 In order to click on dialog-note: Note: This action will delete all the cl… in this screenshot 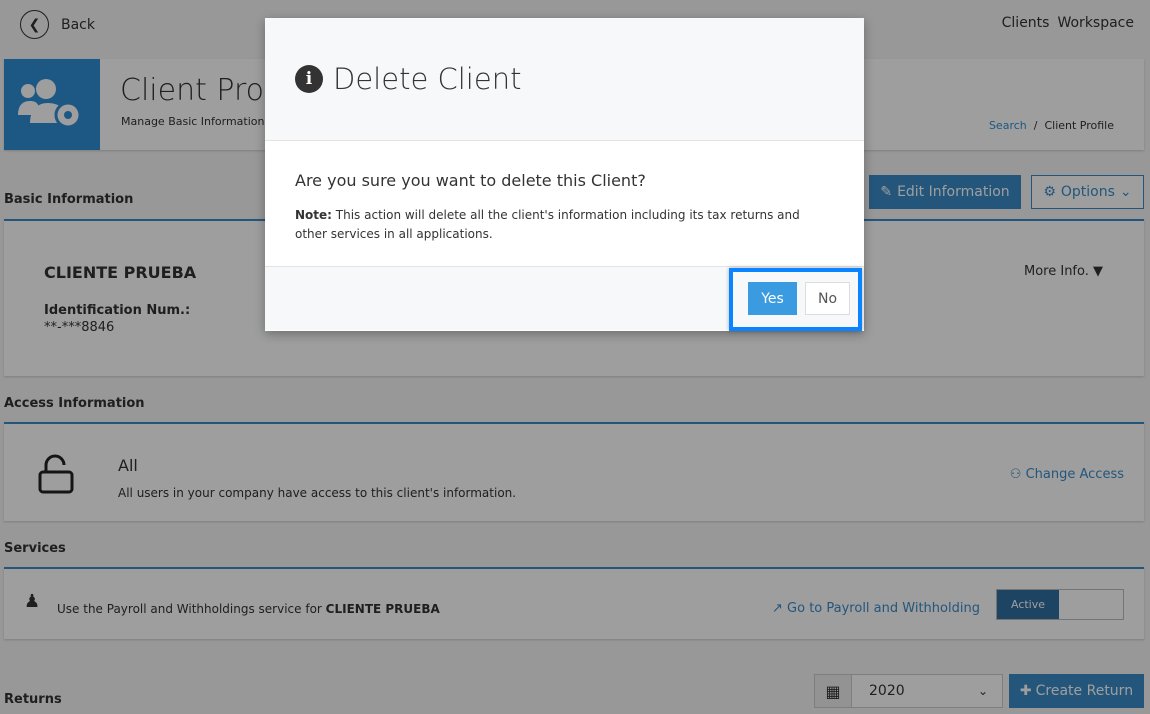, I will do `click(564, 225)`.